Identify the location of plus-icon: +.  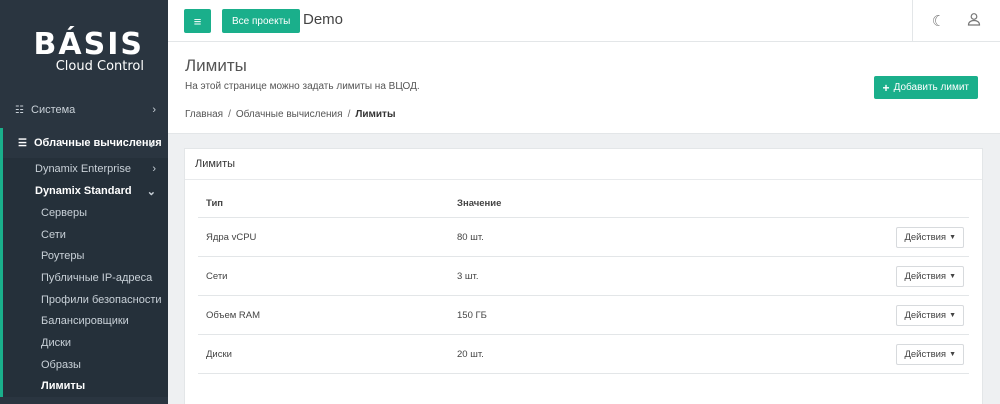
(886, 87).